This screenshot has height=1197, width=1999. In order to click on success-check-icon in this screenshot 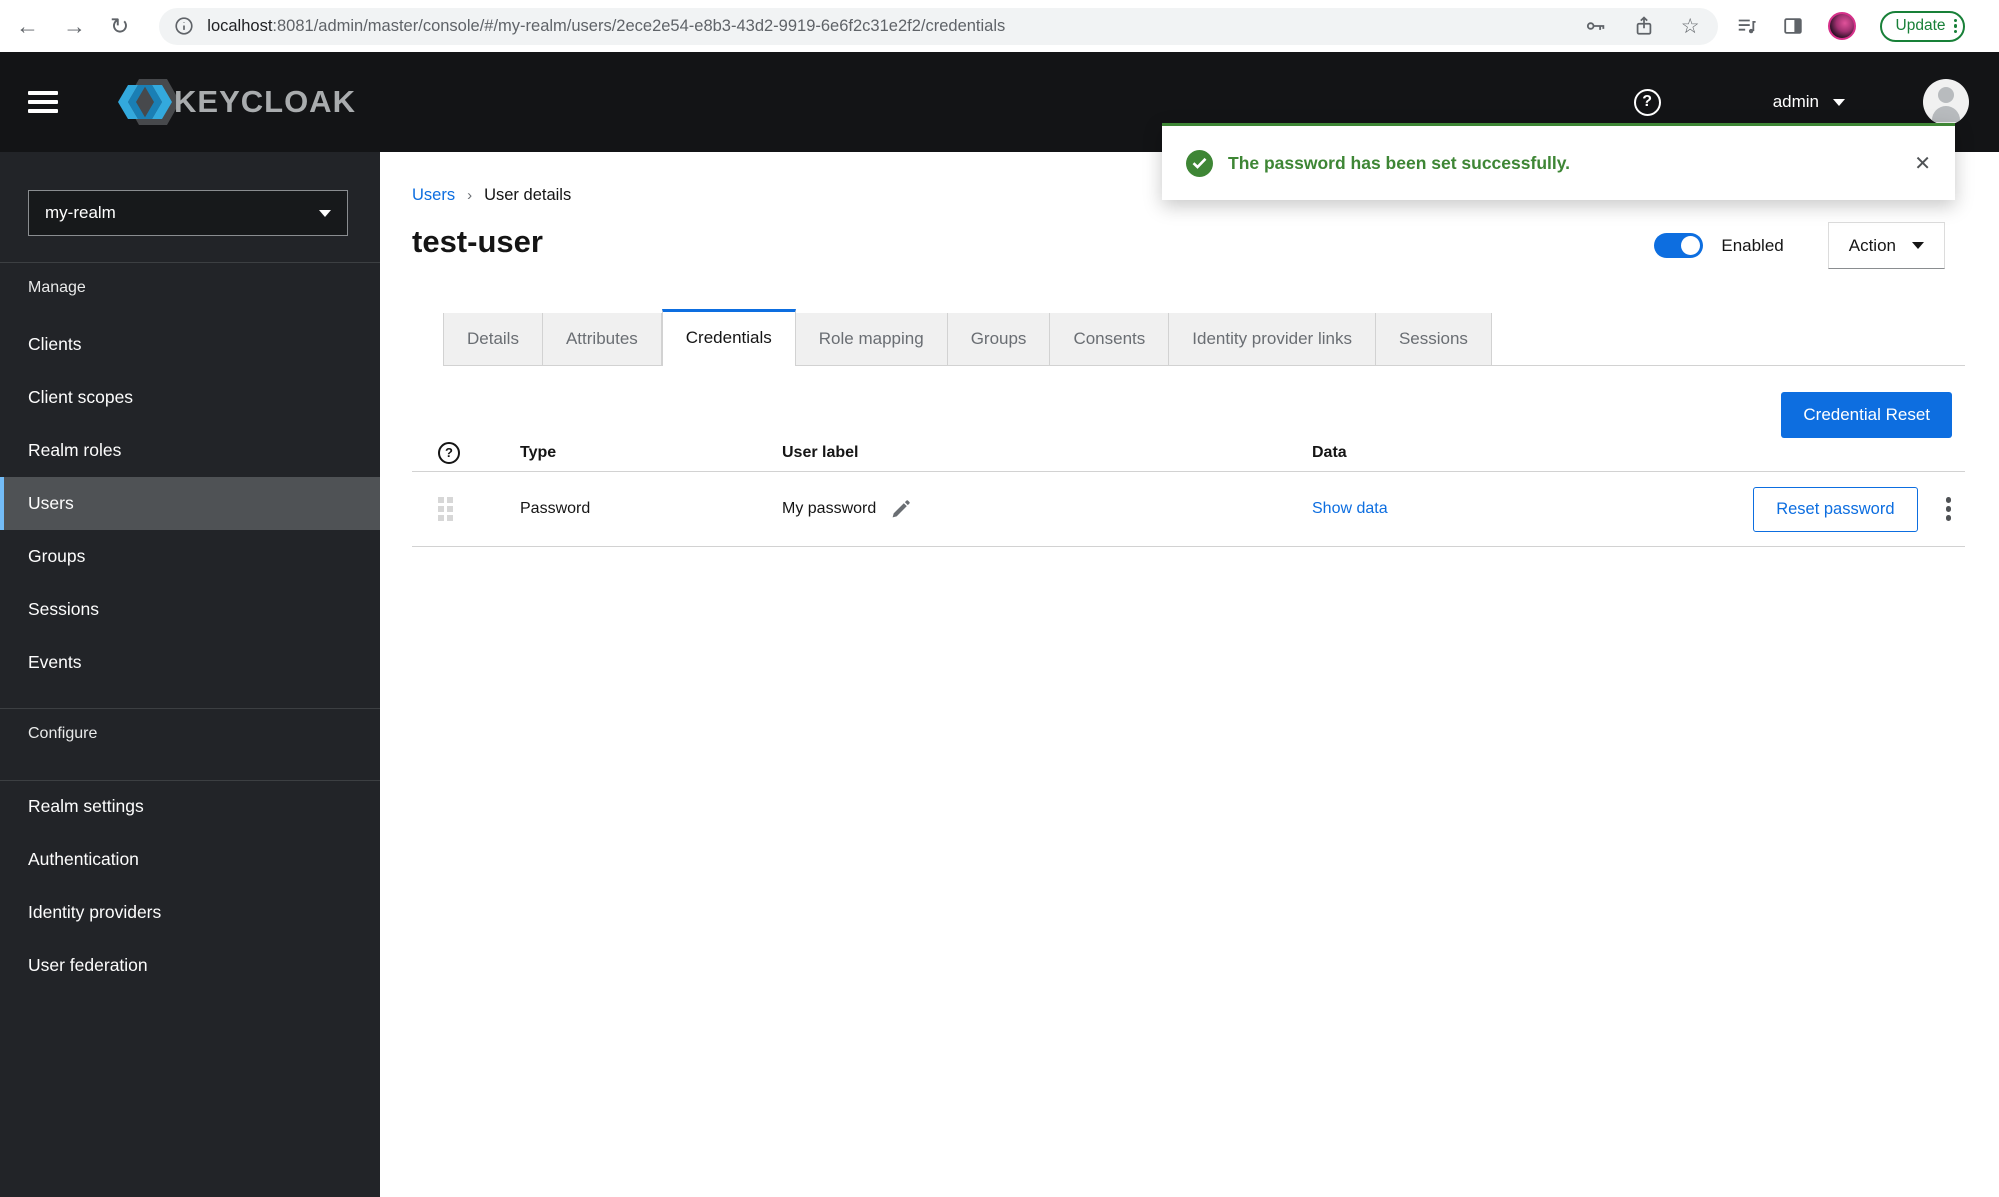, I will do `click(1199, 163)`.